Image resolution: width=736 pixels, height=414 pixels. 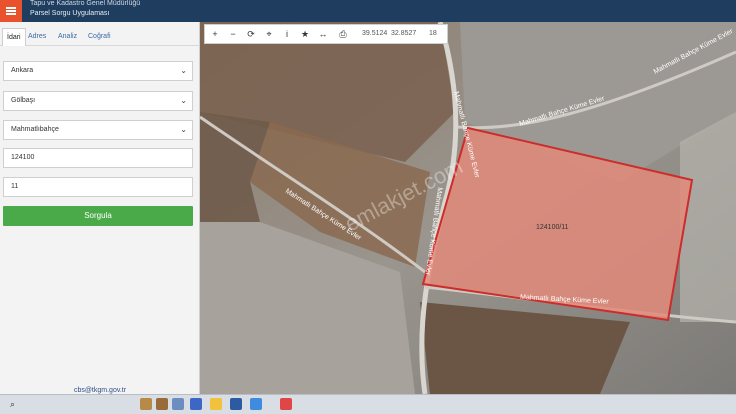 I want to click on windows-taskbar: ⌕, so click(x=368, y=404).